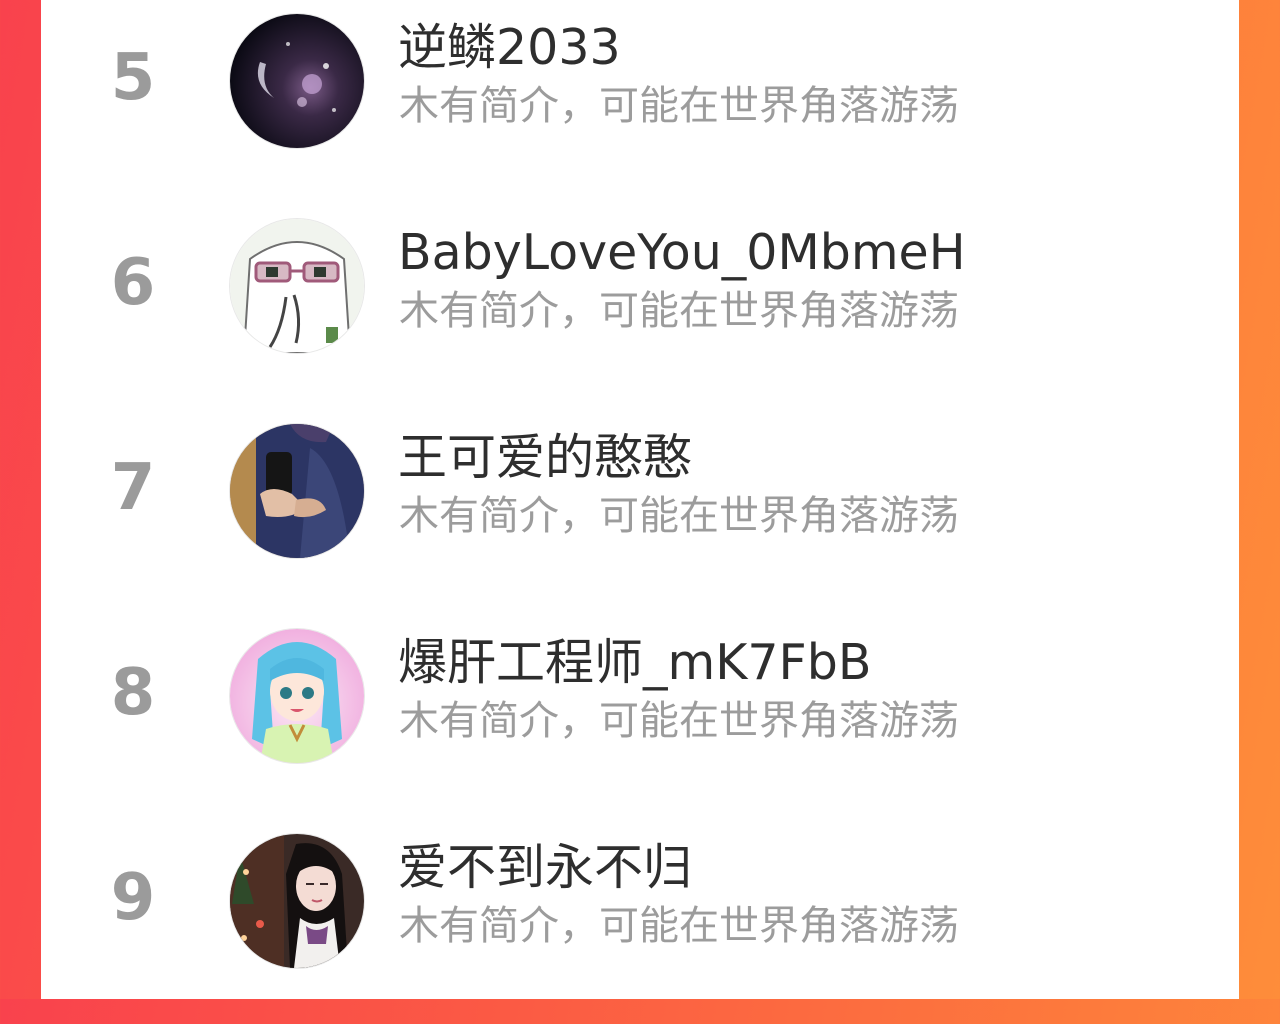 The image size is (1280, 1024). Describe the element at coordinates (133, 488) in the screenshot. I see `rank-number: 7` at that location.